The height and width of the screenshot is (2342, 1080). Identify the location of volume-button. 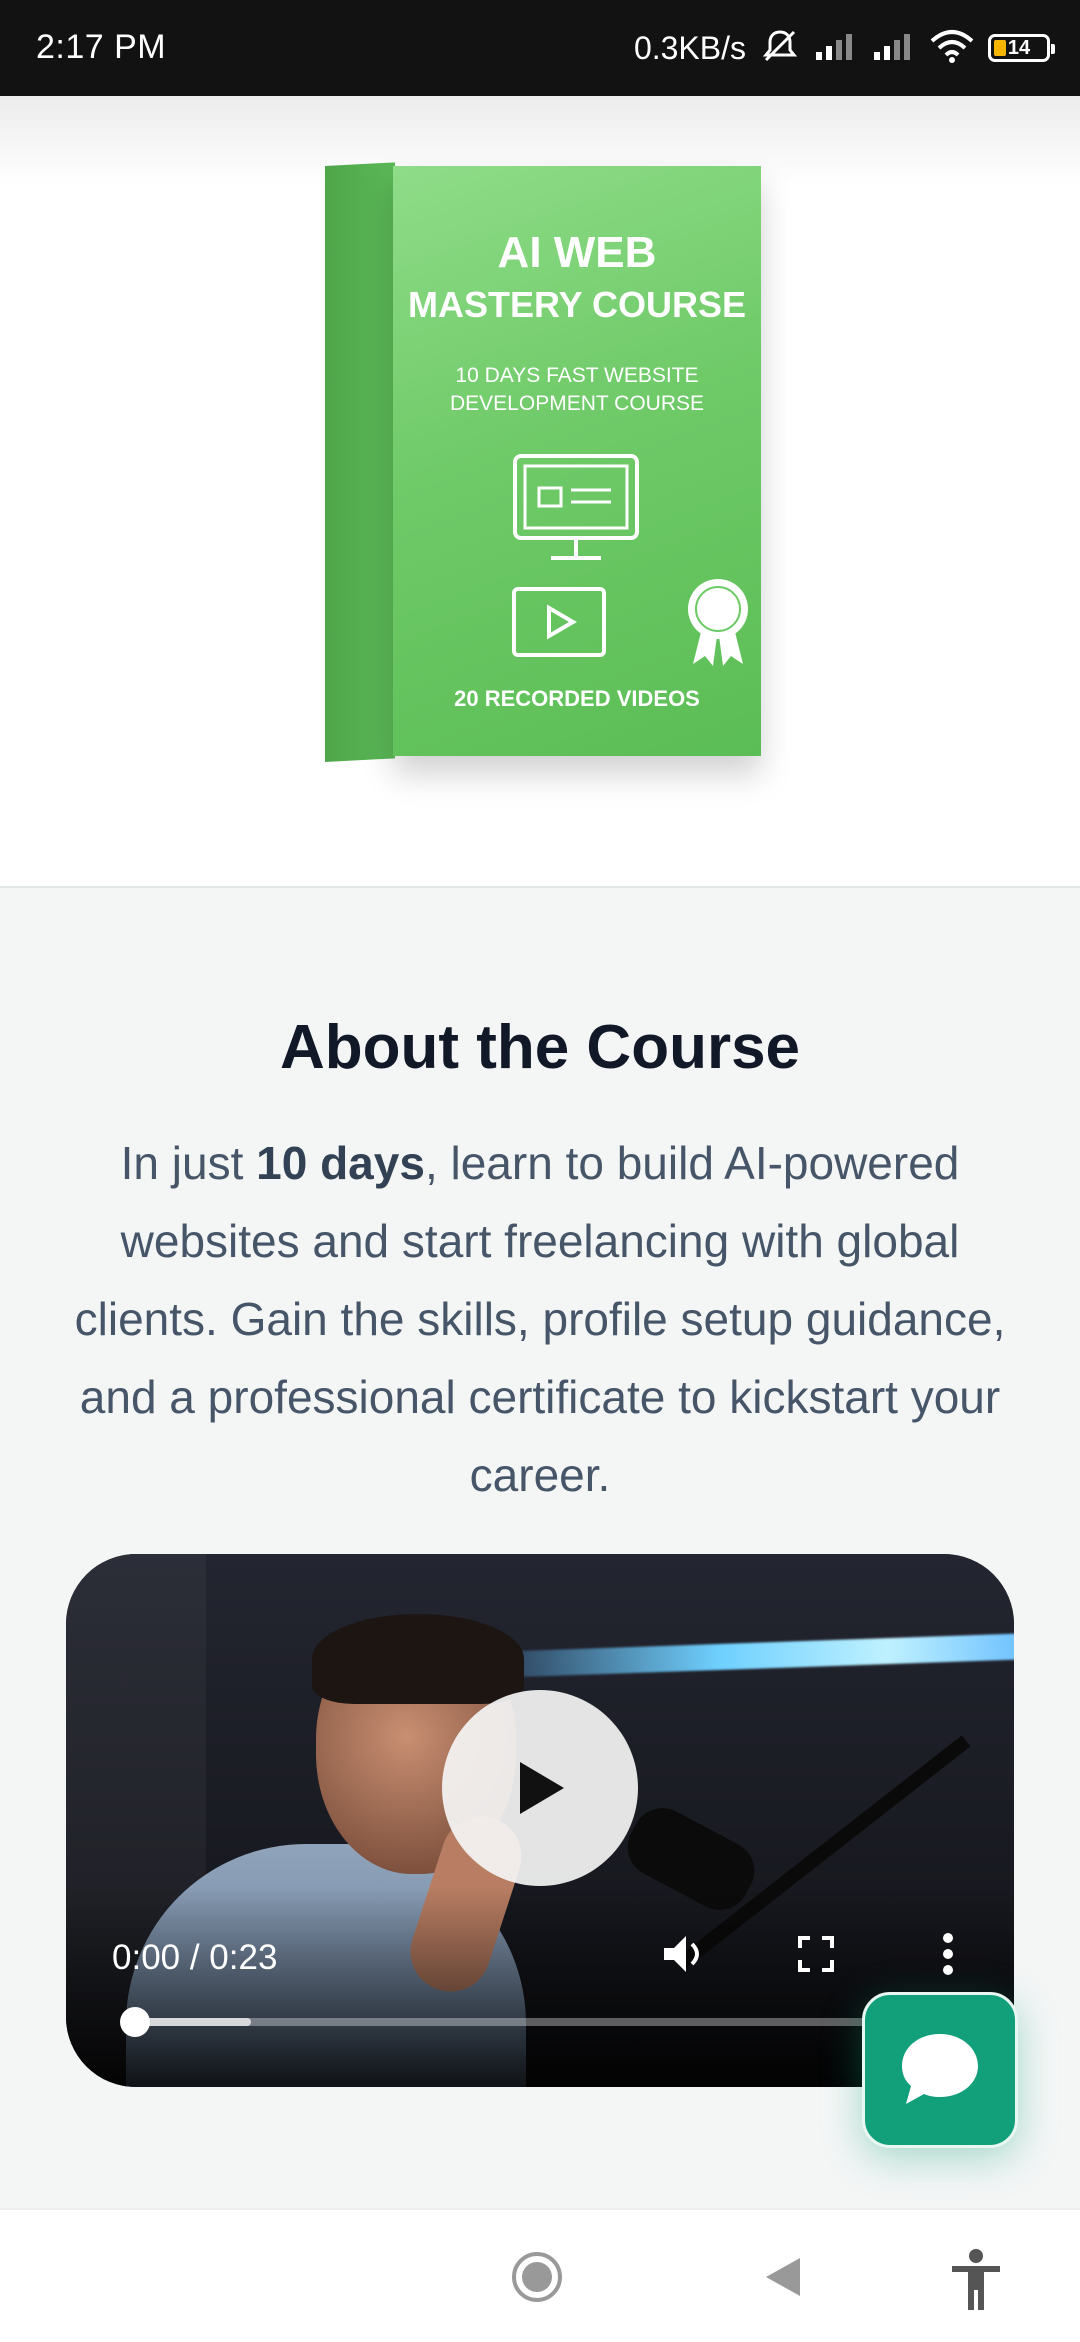
(684, 1956).